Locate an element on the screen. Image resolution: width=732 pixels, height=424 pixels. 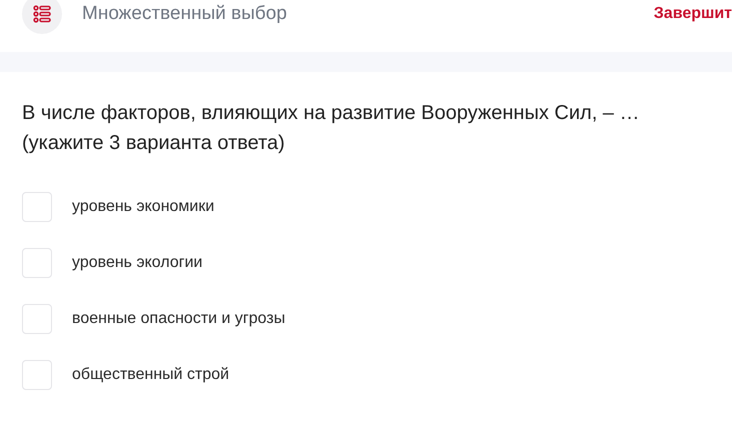
answer-option-label: уровень экономики is located at coordinates (143, 207).